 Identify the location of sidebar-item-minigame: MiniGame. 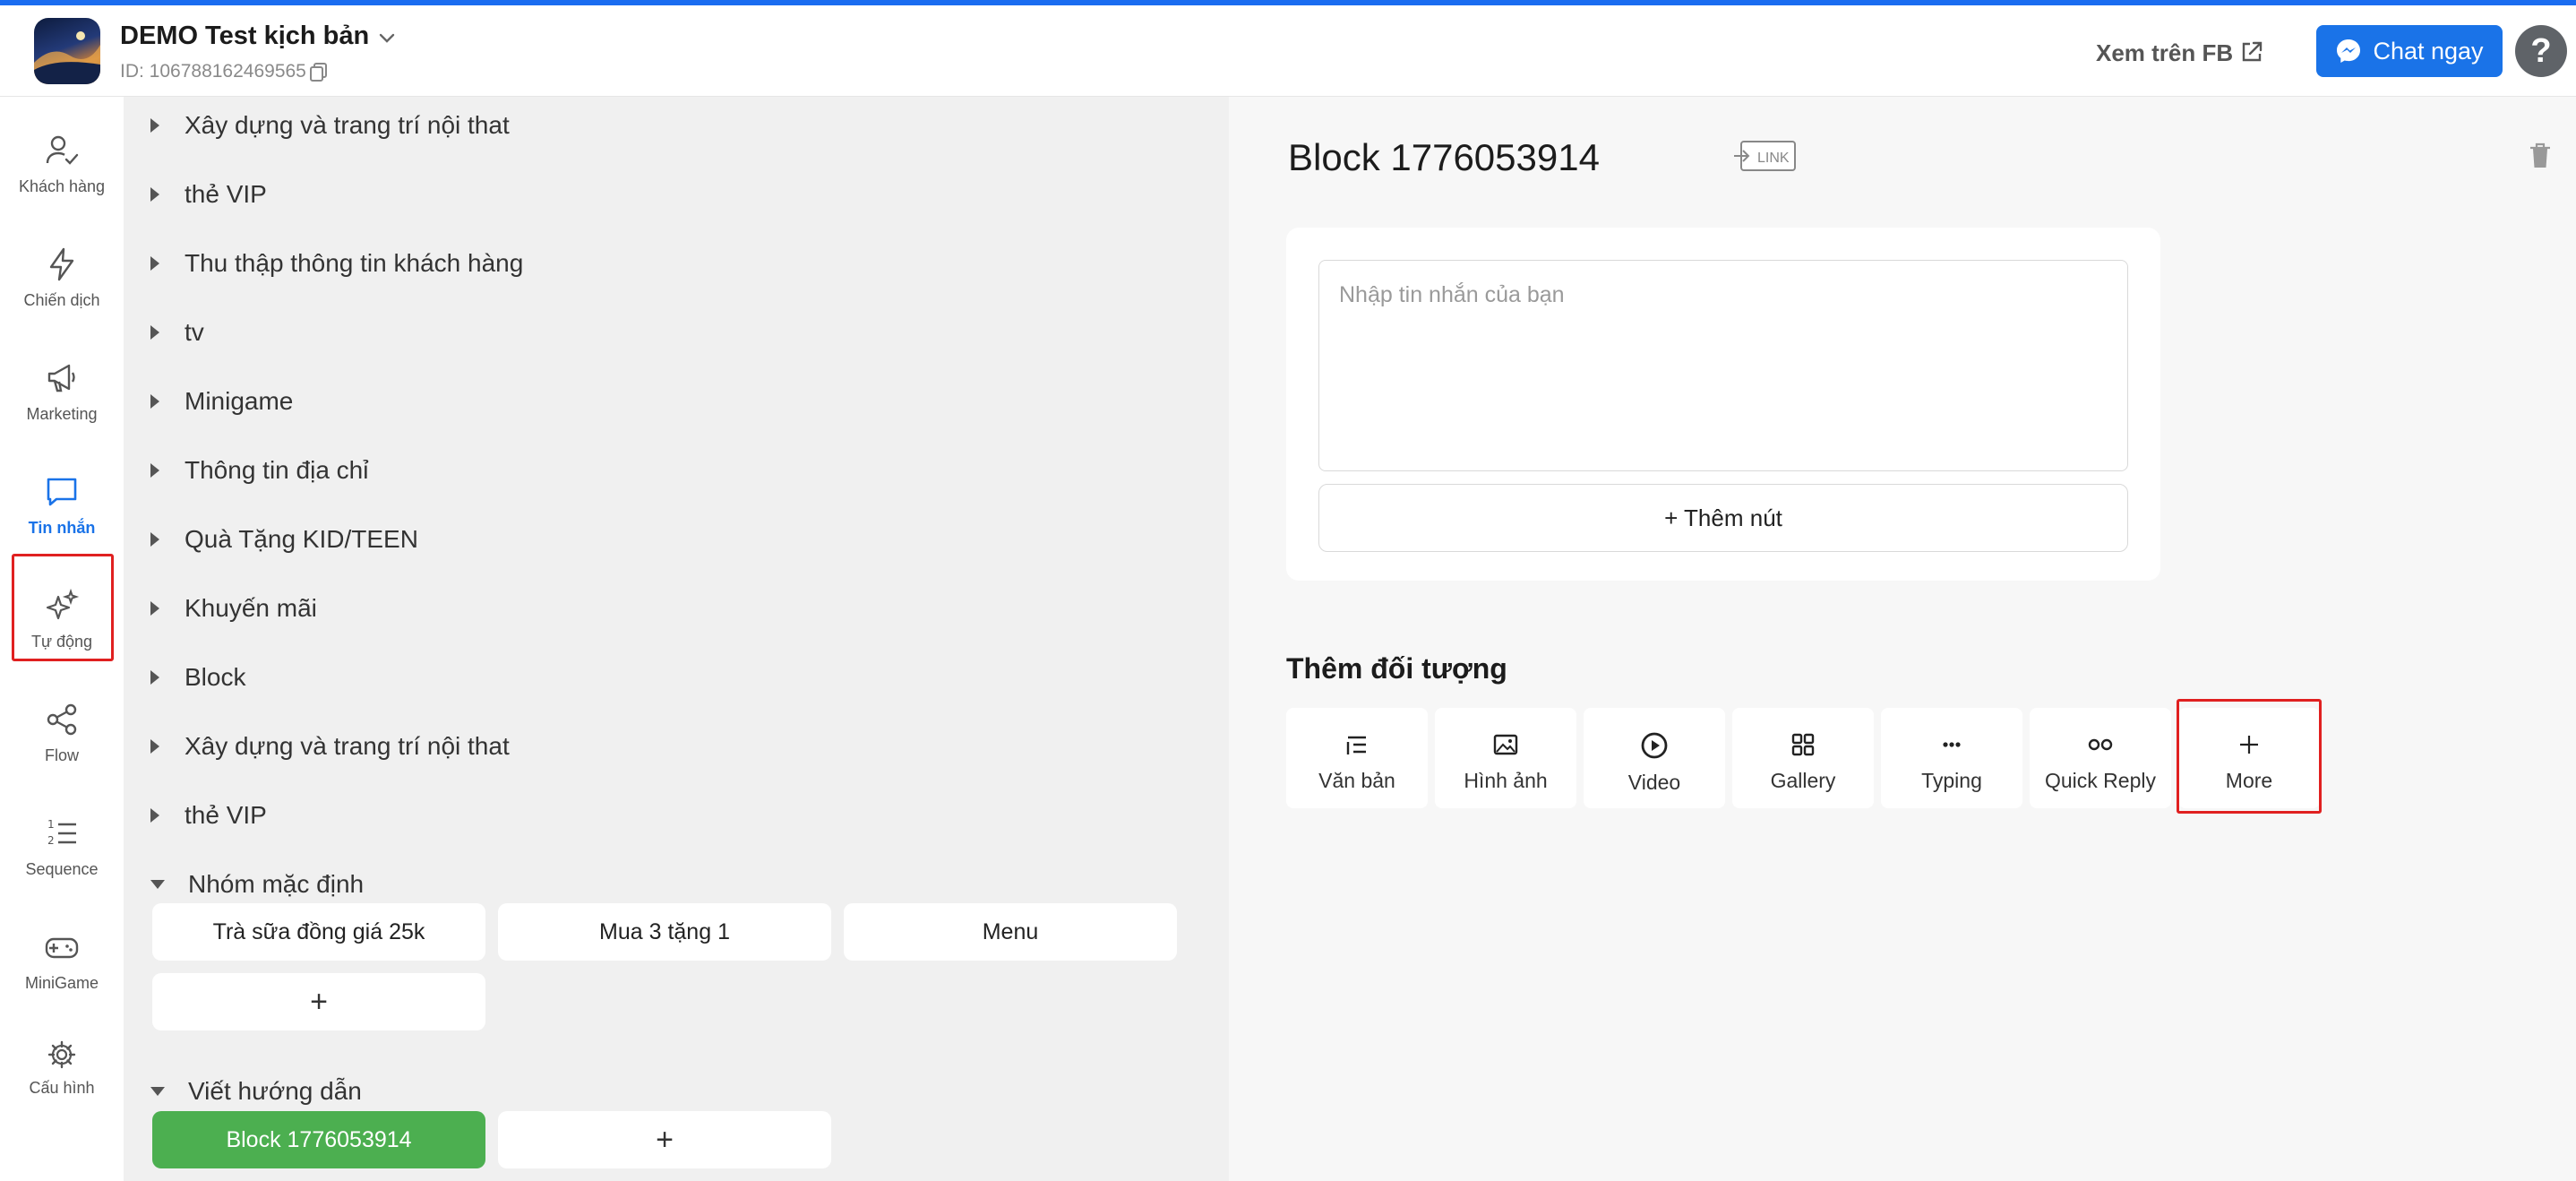
(62, 983).